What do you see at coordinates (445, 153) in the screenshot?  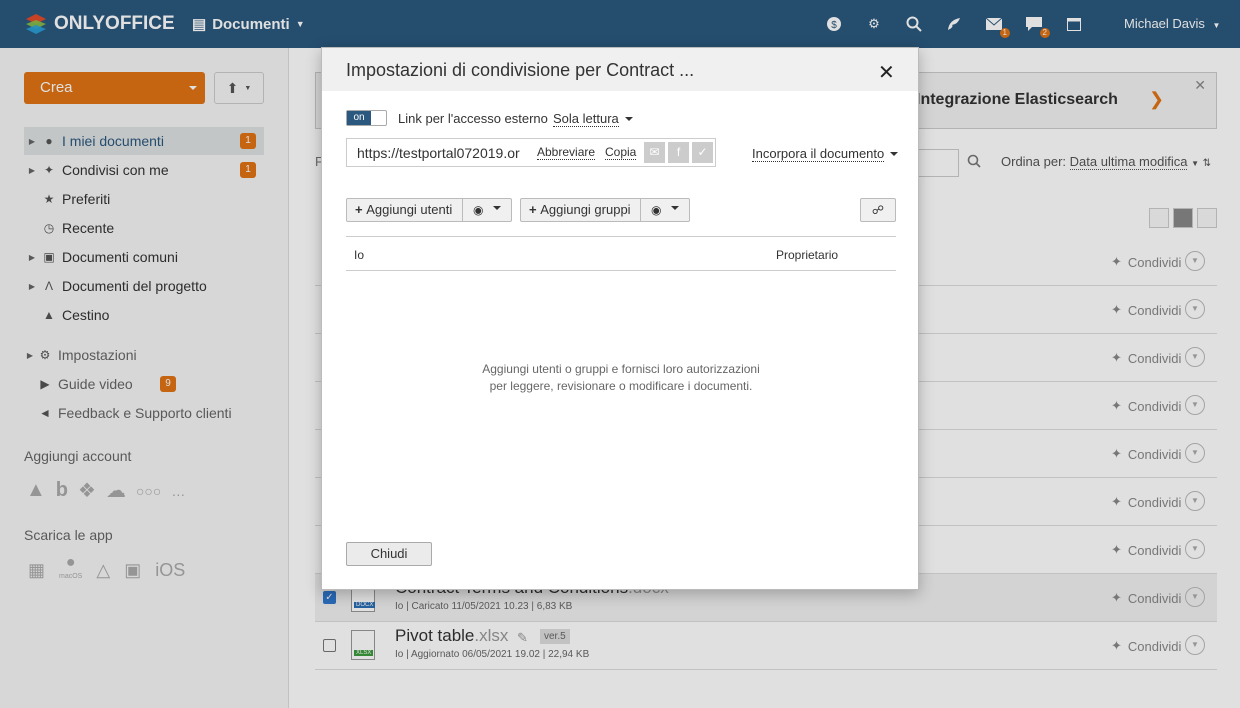 I see `share-link-url: https://testportal072019.or` at bounding box center [445, 153].